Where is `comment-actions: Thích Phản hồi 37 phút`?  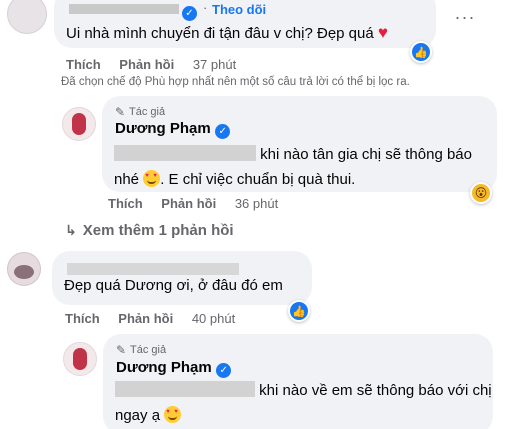
comment-actions: Thích Phản hồi 37 phút is located at coordinates (158, 64).